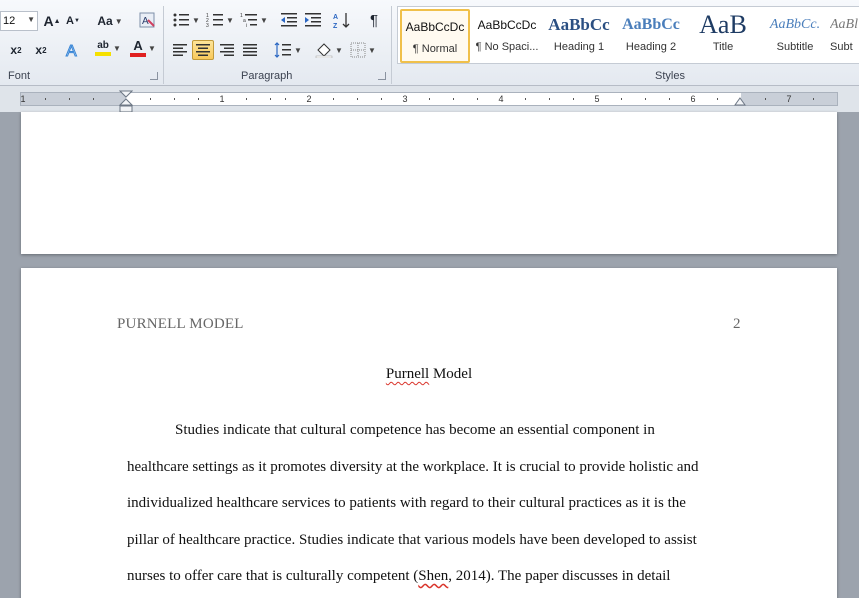  I want to click on align-left-icon, so click(180, 50).